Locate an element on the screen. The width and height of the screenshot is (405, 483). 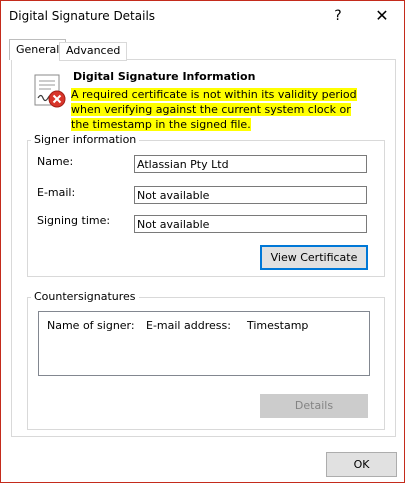
email-field: Not available is located at coordinates (250, 195).